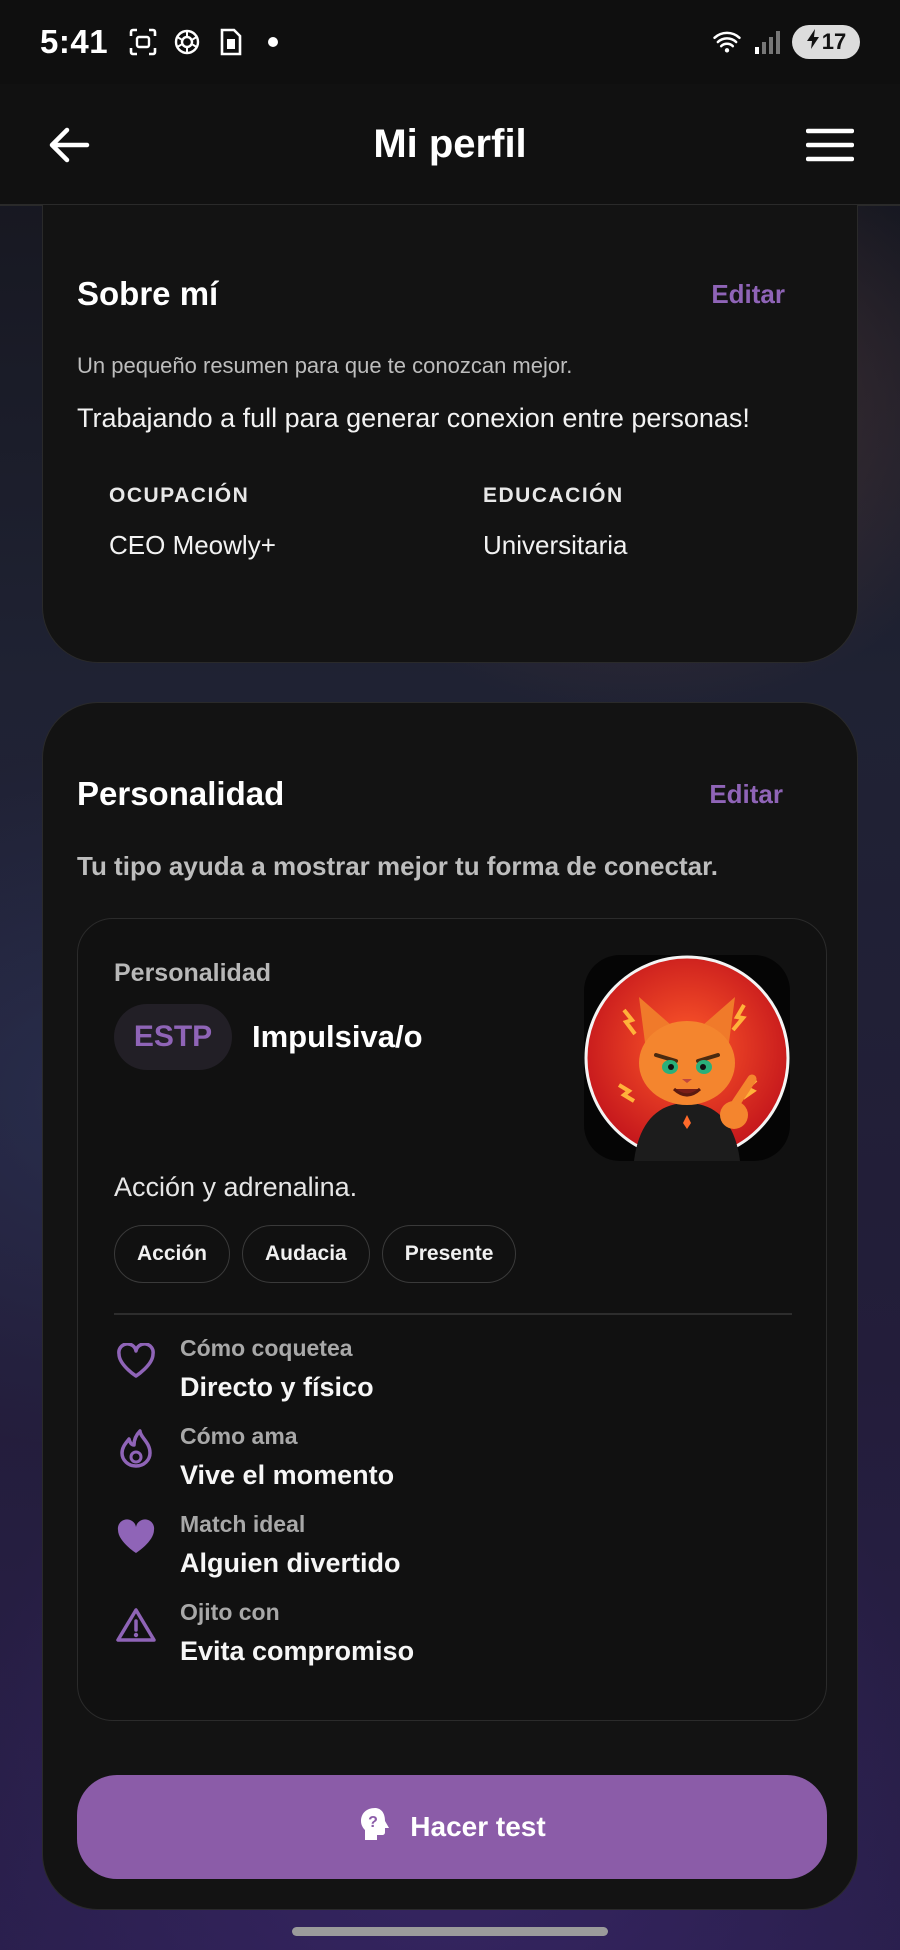  Describe the element at coordinates (453, 1314) in the screenshot. I see `divider` at that location.